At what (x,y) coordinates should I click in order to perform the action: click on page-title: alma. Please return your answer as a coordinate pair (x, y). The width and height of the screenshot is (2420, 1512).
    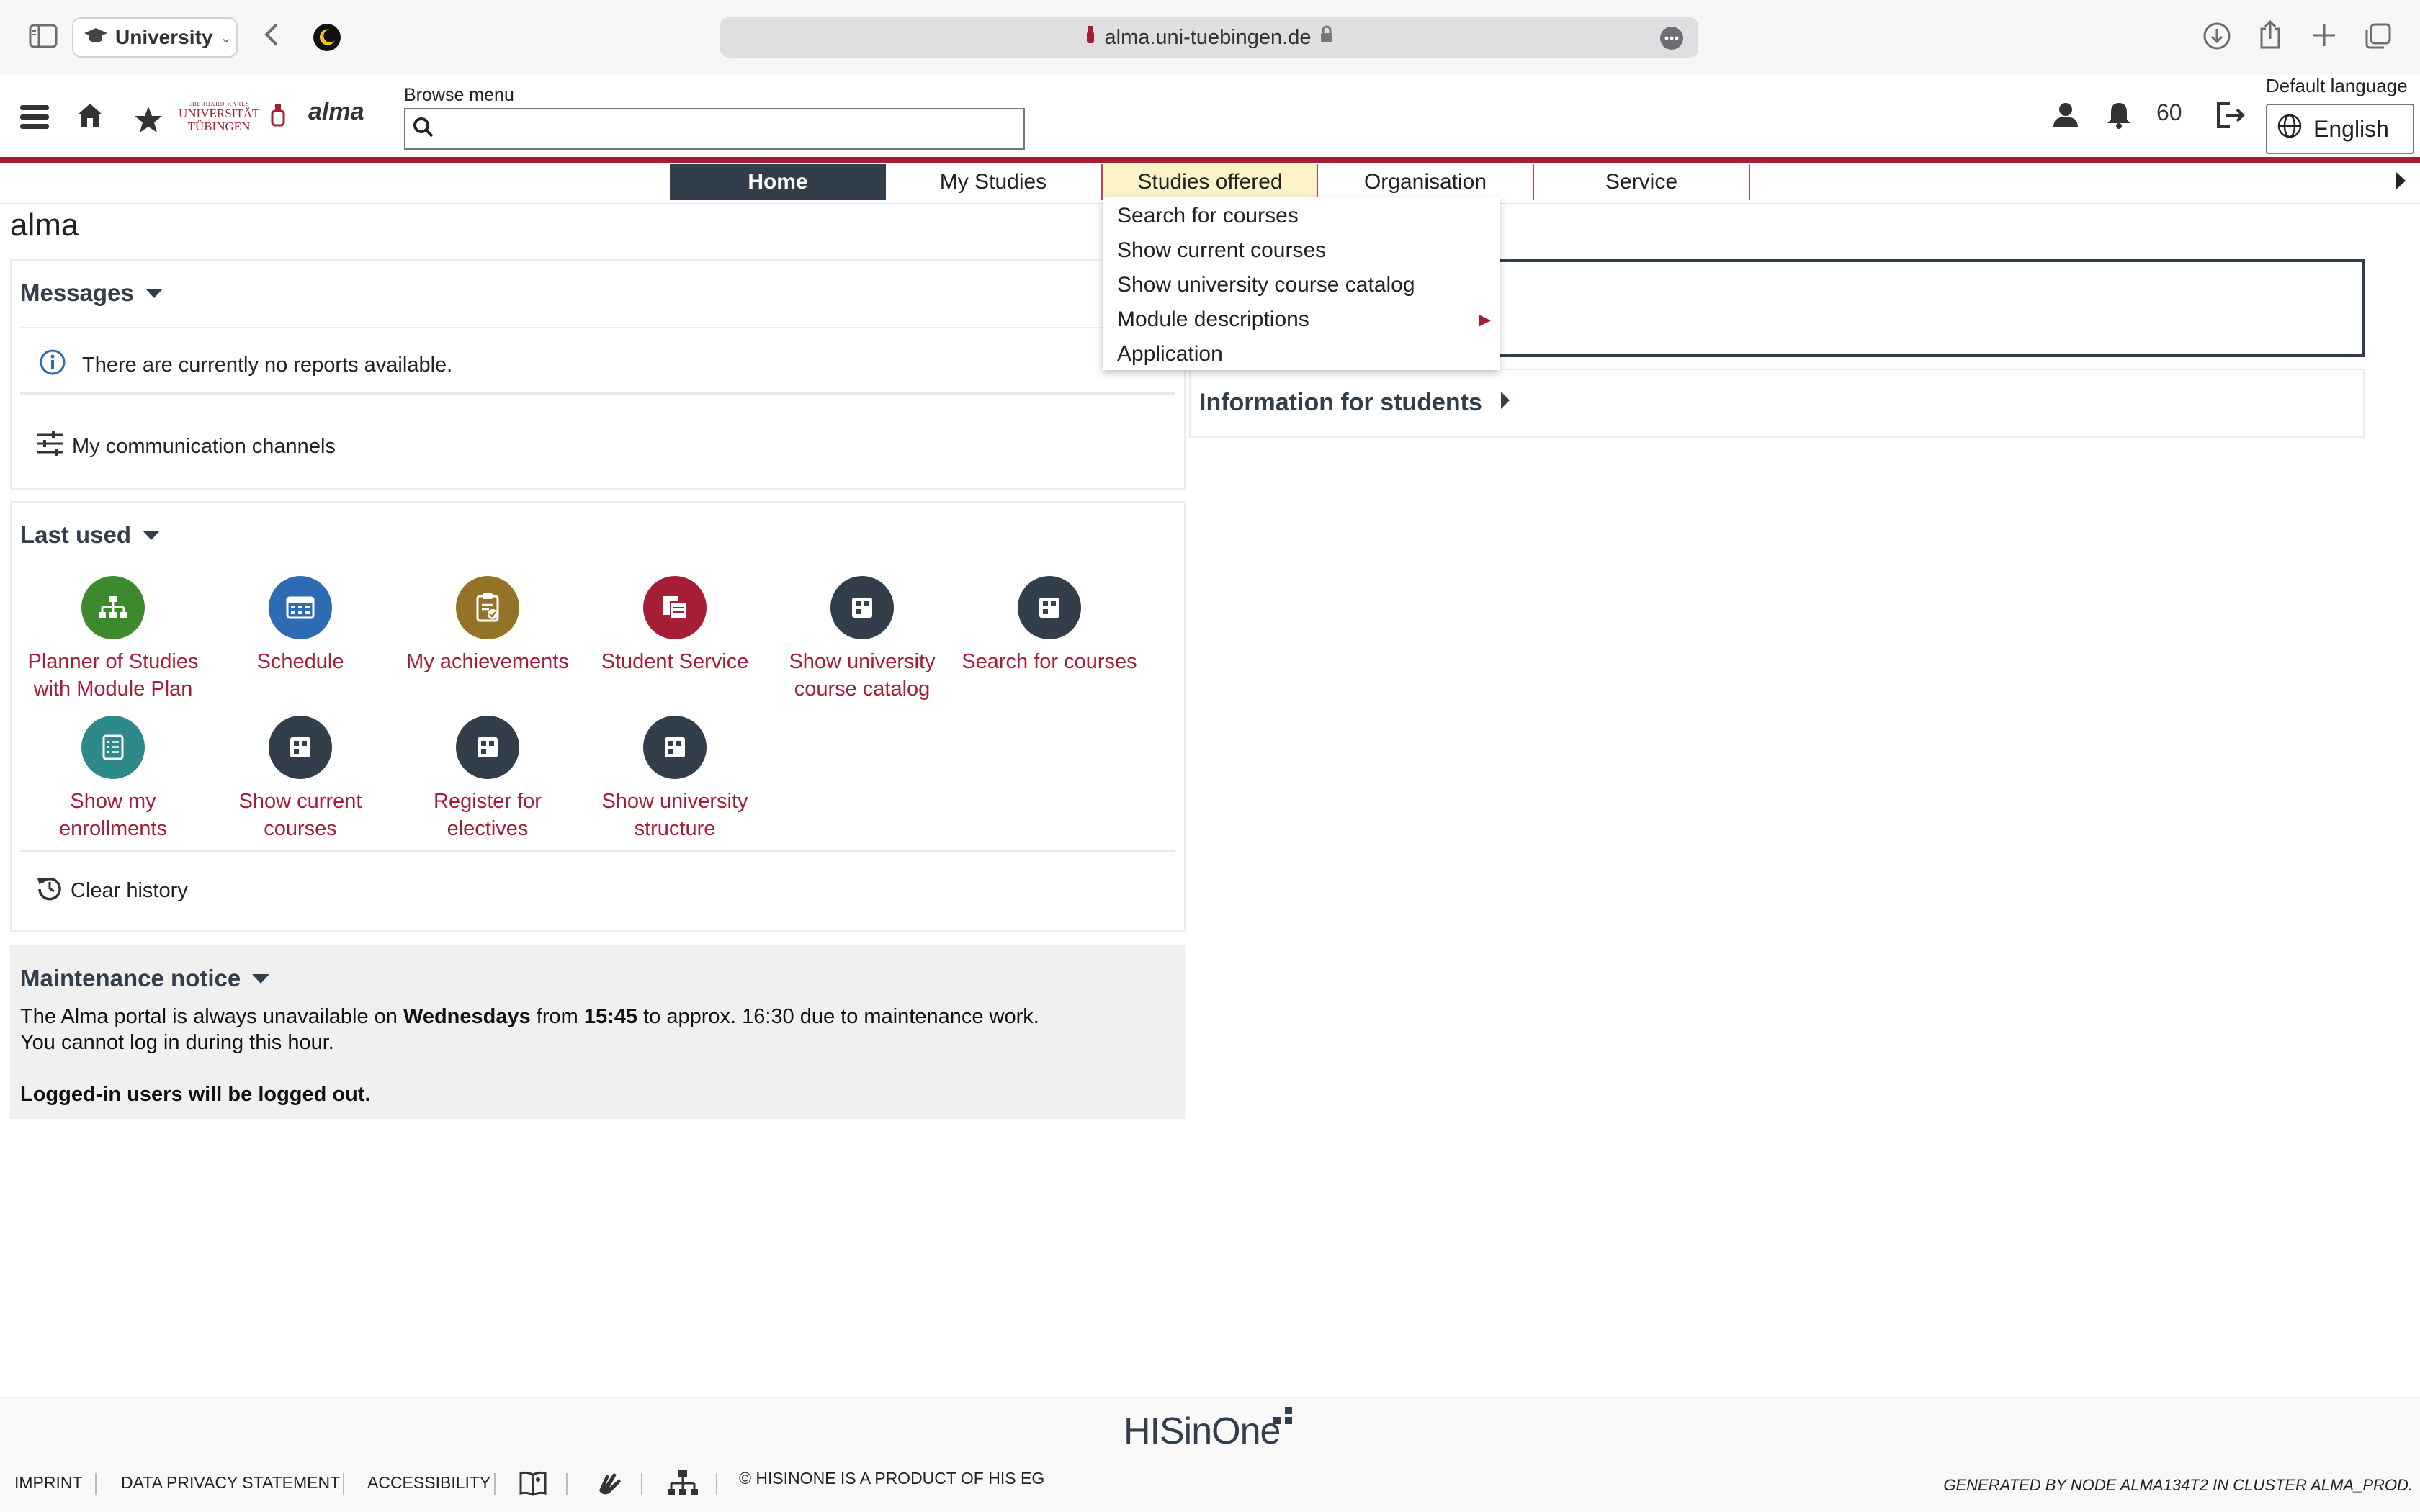
    Looking at the image, I should click on (44, 225).